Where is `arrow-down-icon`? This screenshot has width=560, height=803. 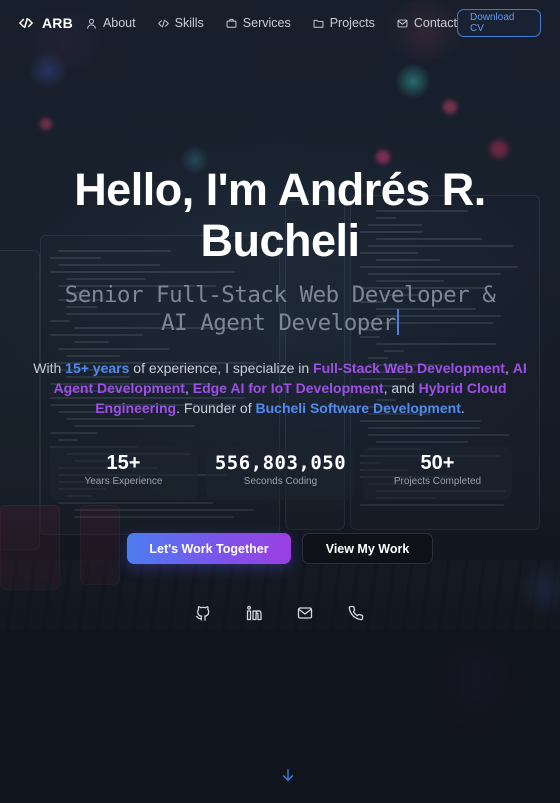 arrow-down-icon is located at coordinates (288, 775).